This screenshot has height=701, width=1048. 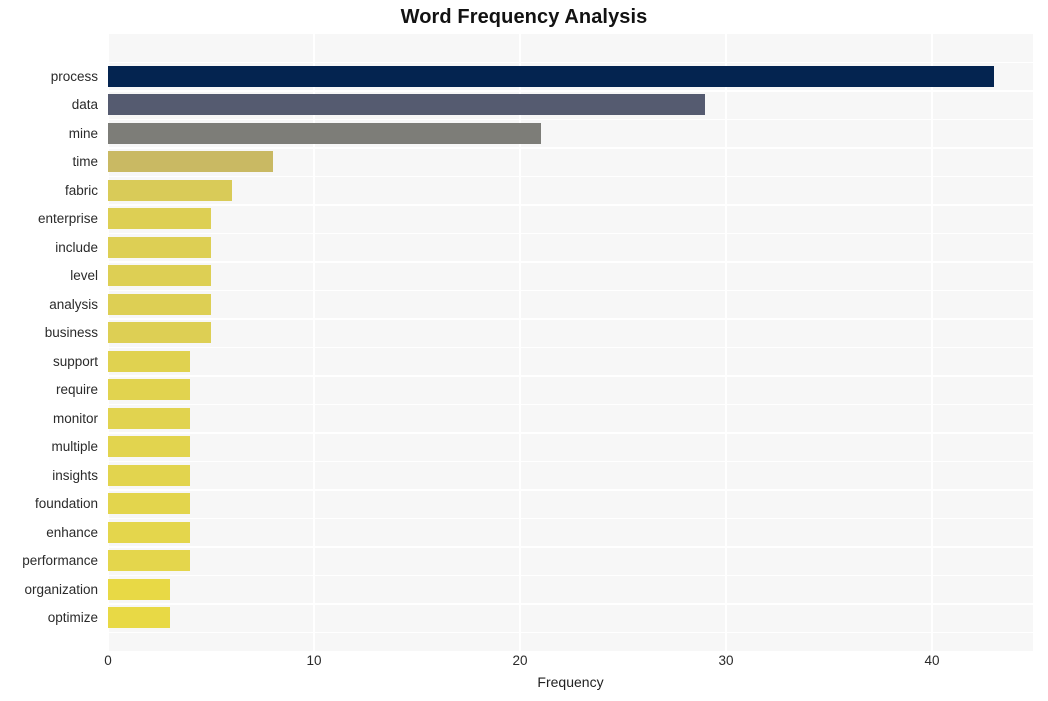 What do you see at coordinates (108, 660) in the screenshot?
I see `x-tick-label: 0` at bounding box center [108, 660].